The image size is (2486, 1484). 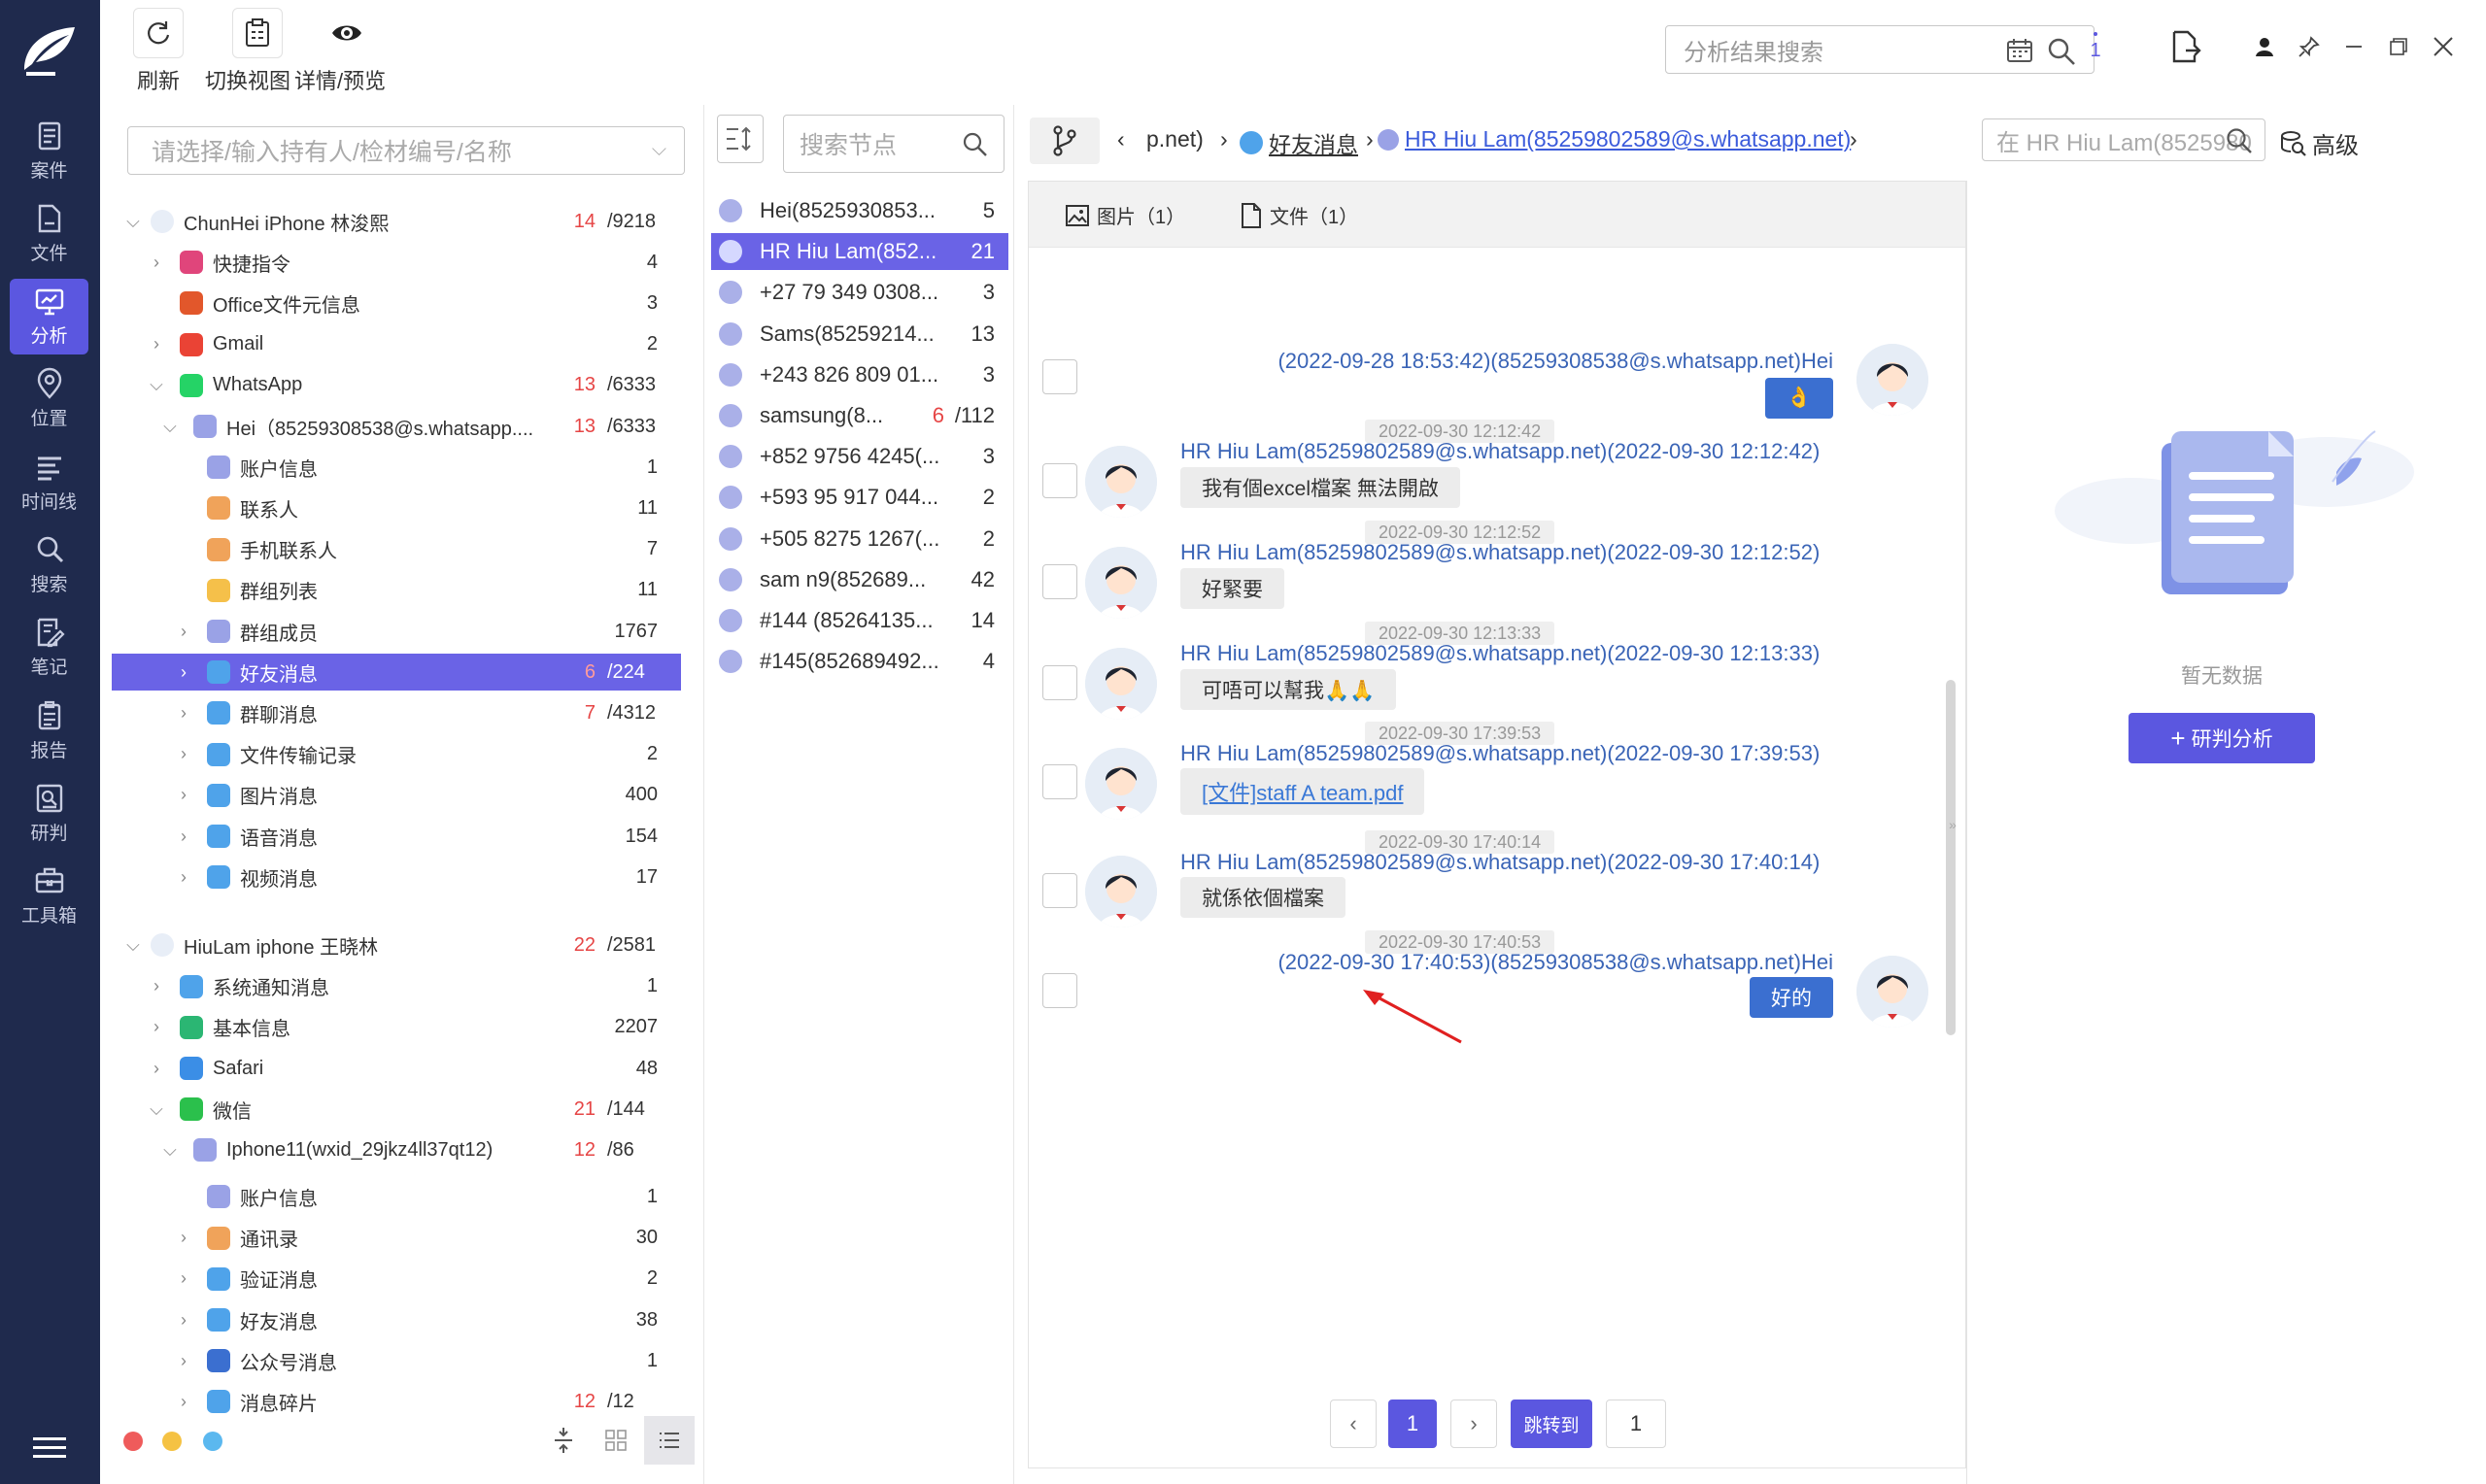 I want to click on tree-row: › 系统通知消息 1, so click(x=396, y=987).